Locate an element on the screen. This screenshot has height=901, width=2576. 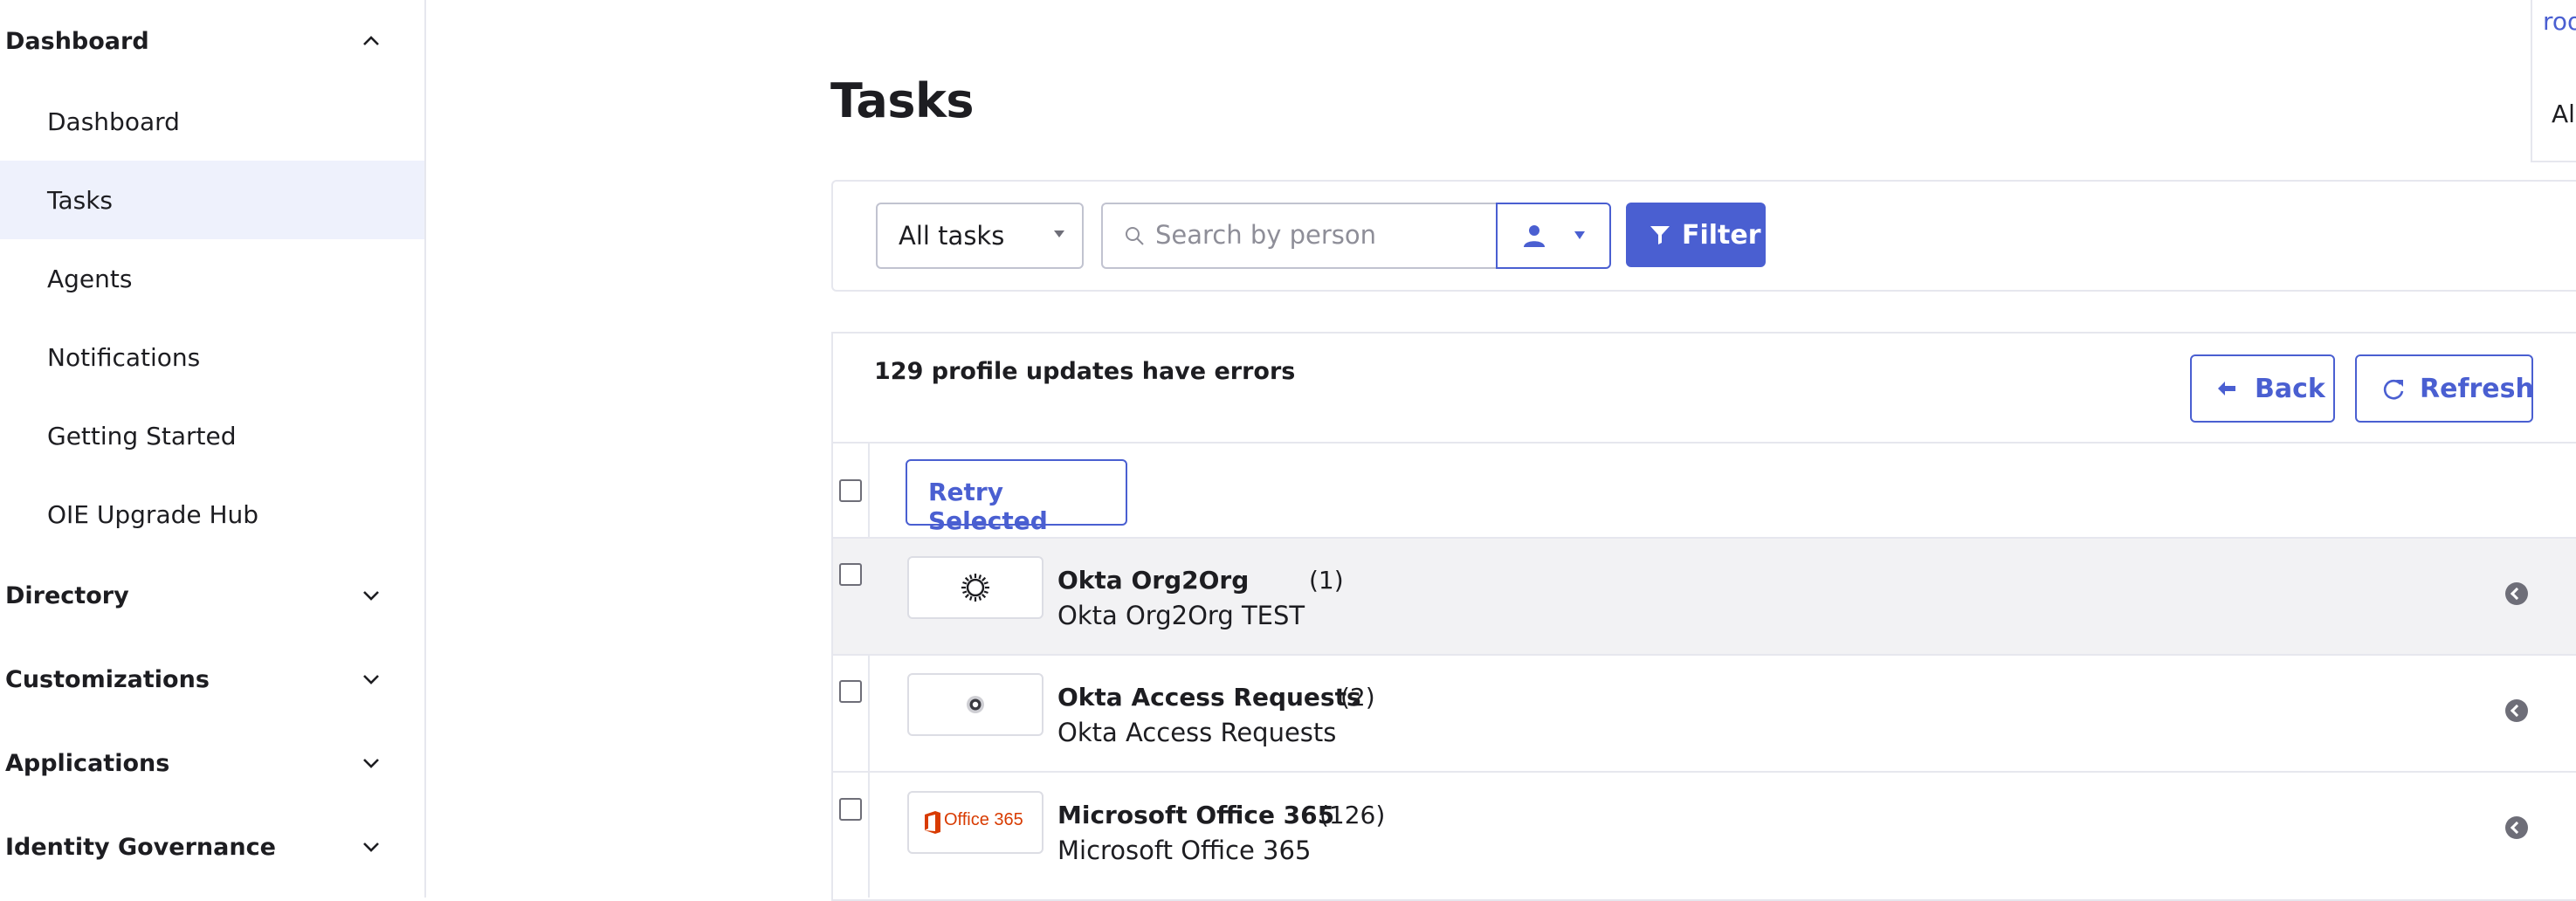
sidebar-item-getting-started: Getting Started is located at coordinates (212, 435).